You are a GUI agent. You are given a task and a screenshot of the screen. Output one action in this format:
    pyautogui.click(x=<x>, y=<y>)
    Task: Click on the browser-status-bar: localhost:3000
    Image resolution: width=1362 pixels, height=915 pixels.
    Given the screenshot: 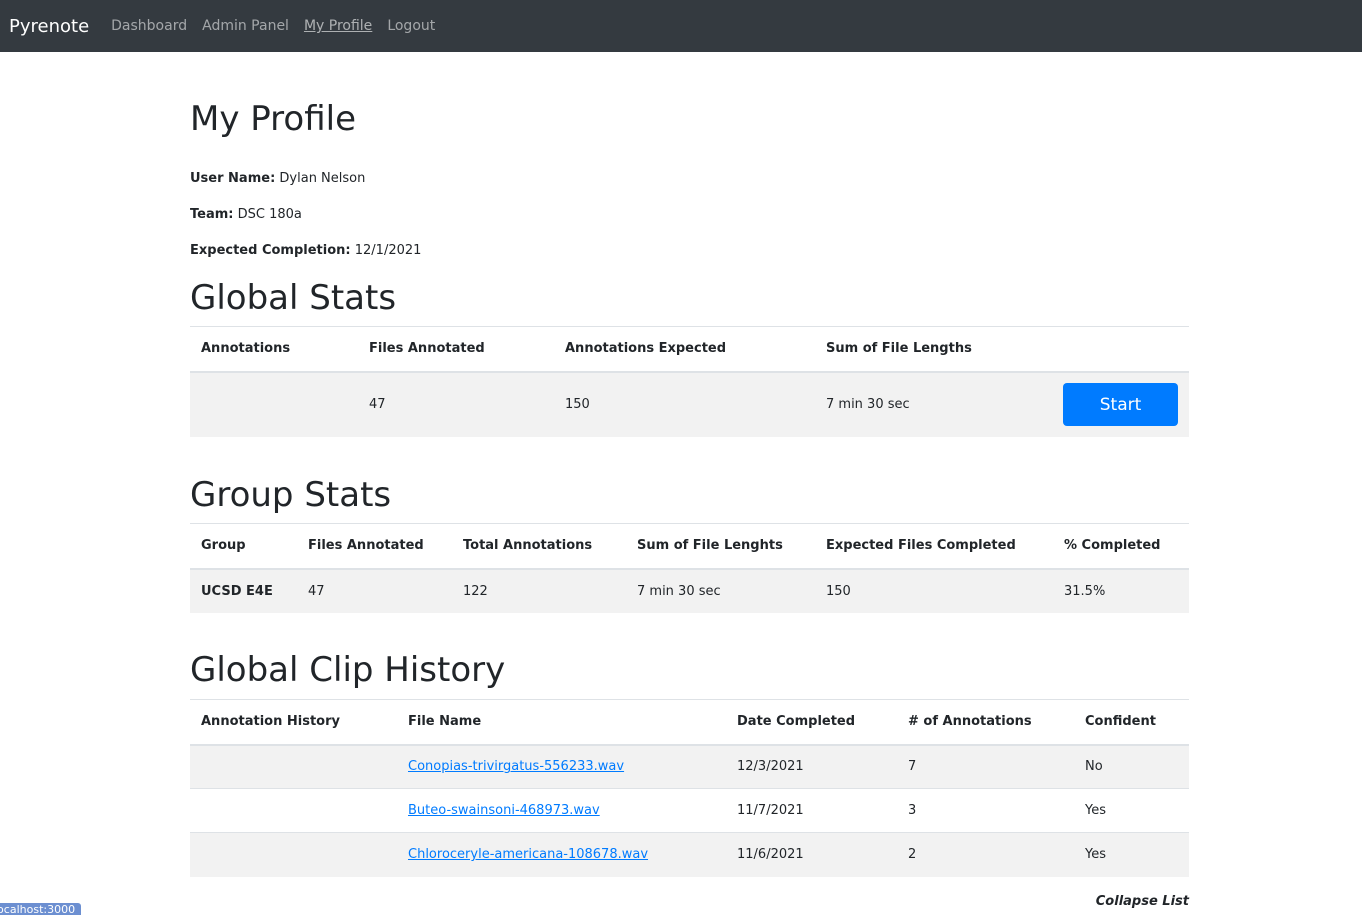 What is the action you would take?
    pyautogui.click(x=40, y=909)
    